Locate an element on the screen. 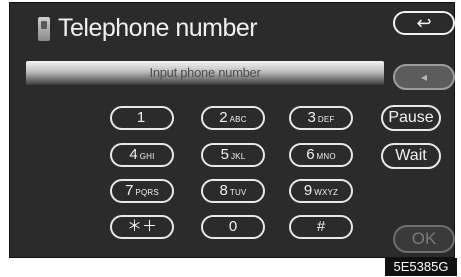 The image size is (461, 277). key-4: 4 GHI is located at coordinates (142, 155).